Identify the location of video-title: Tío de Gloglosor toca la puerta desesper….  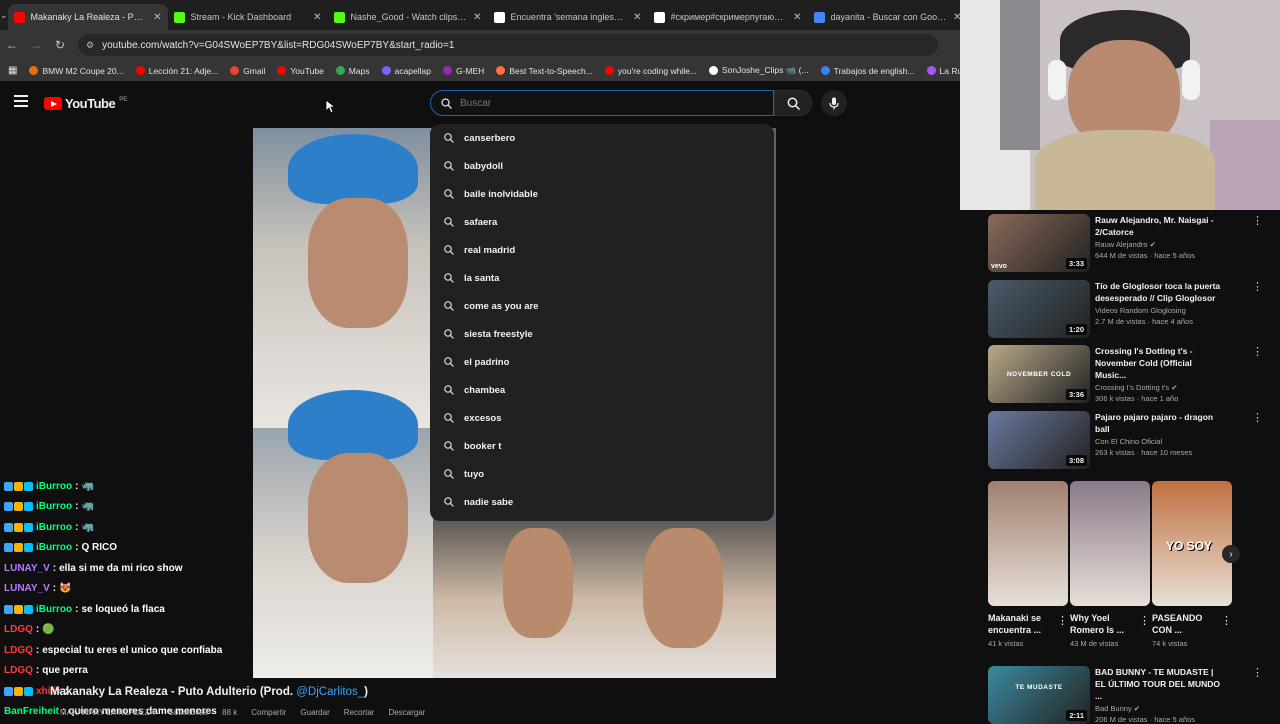
(1159, 292).